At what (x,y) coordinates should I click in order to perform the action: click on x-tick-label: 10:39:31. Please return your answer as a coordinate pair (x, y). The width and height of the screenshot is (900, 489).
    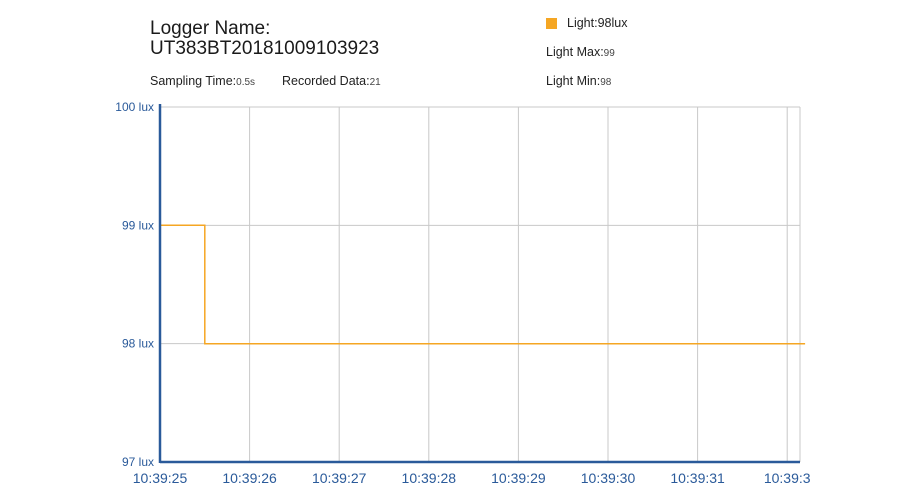
    Looking at the image, I should click on (697, 478).